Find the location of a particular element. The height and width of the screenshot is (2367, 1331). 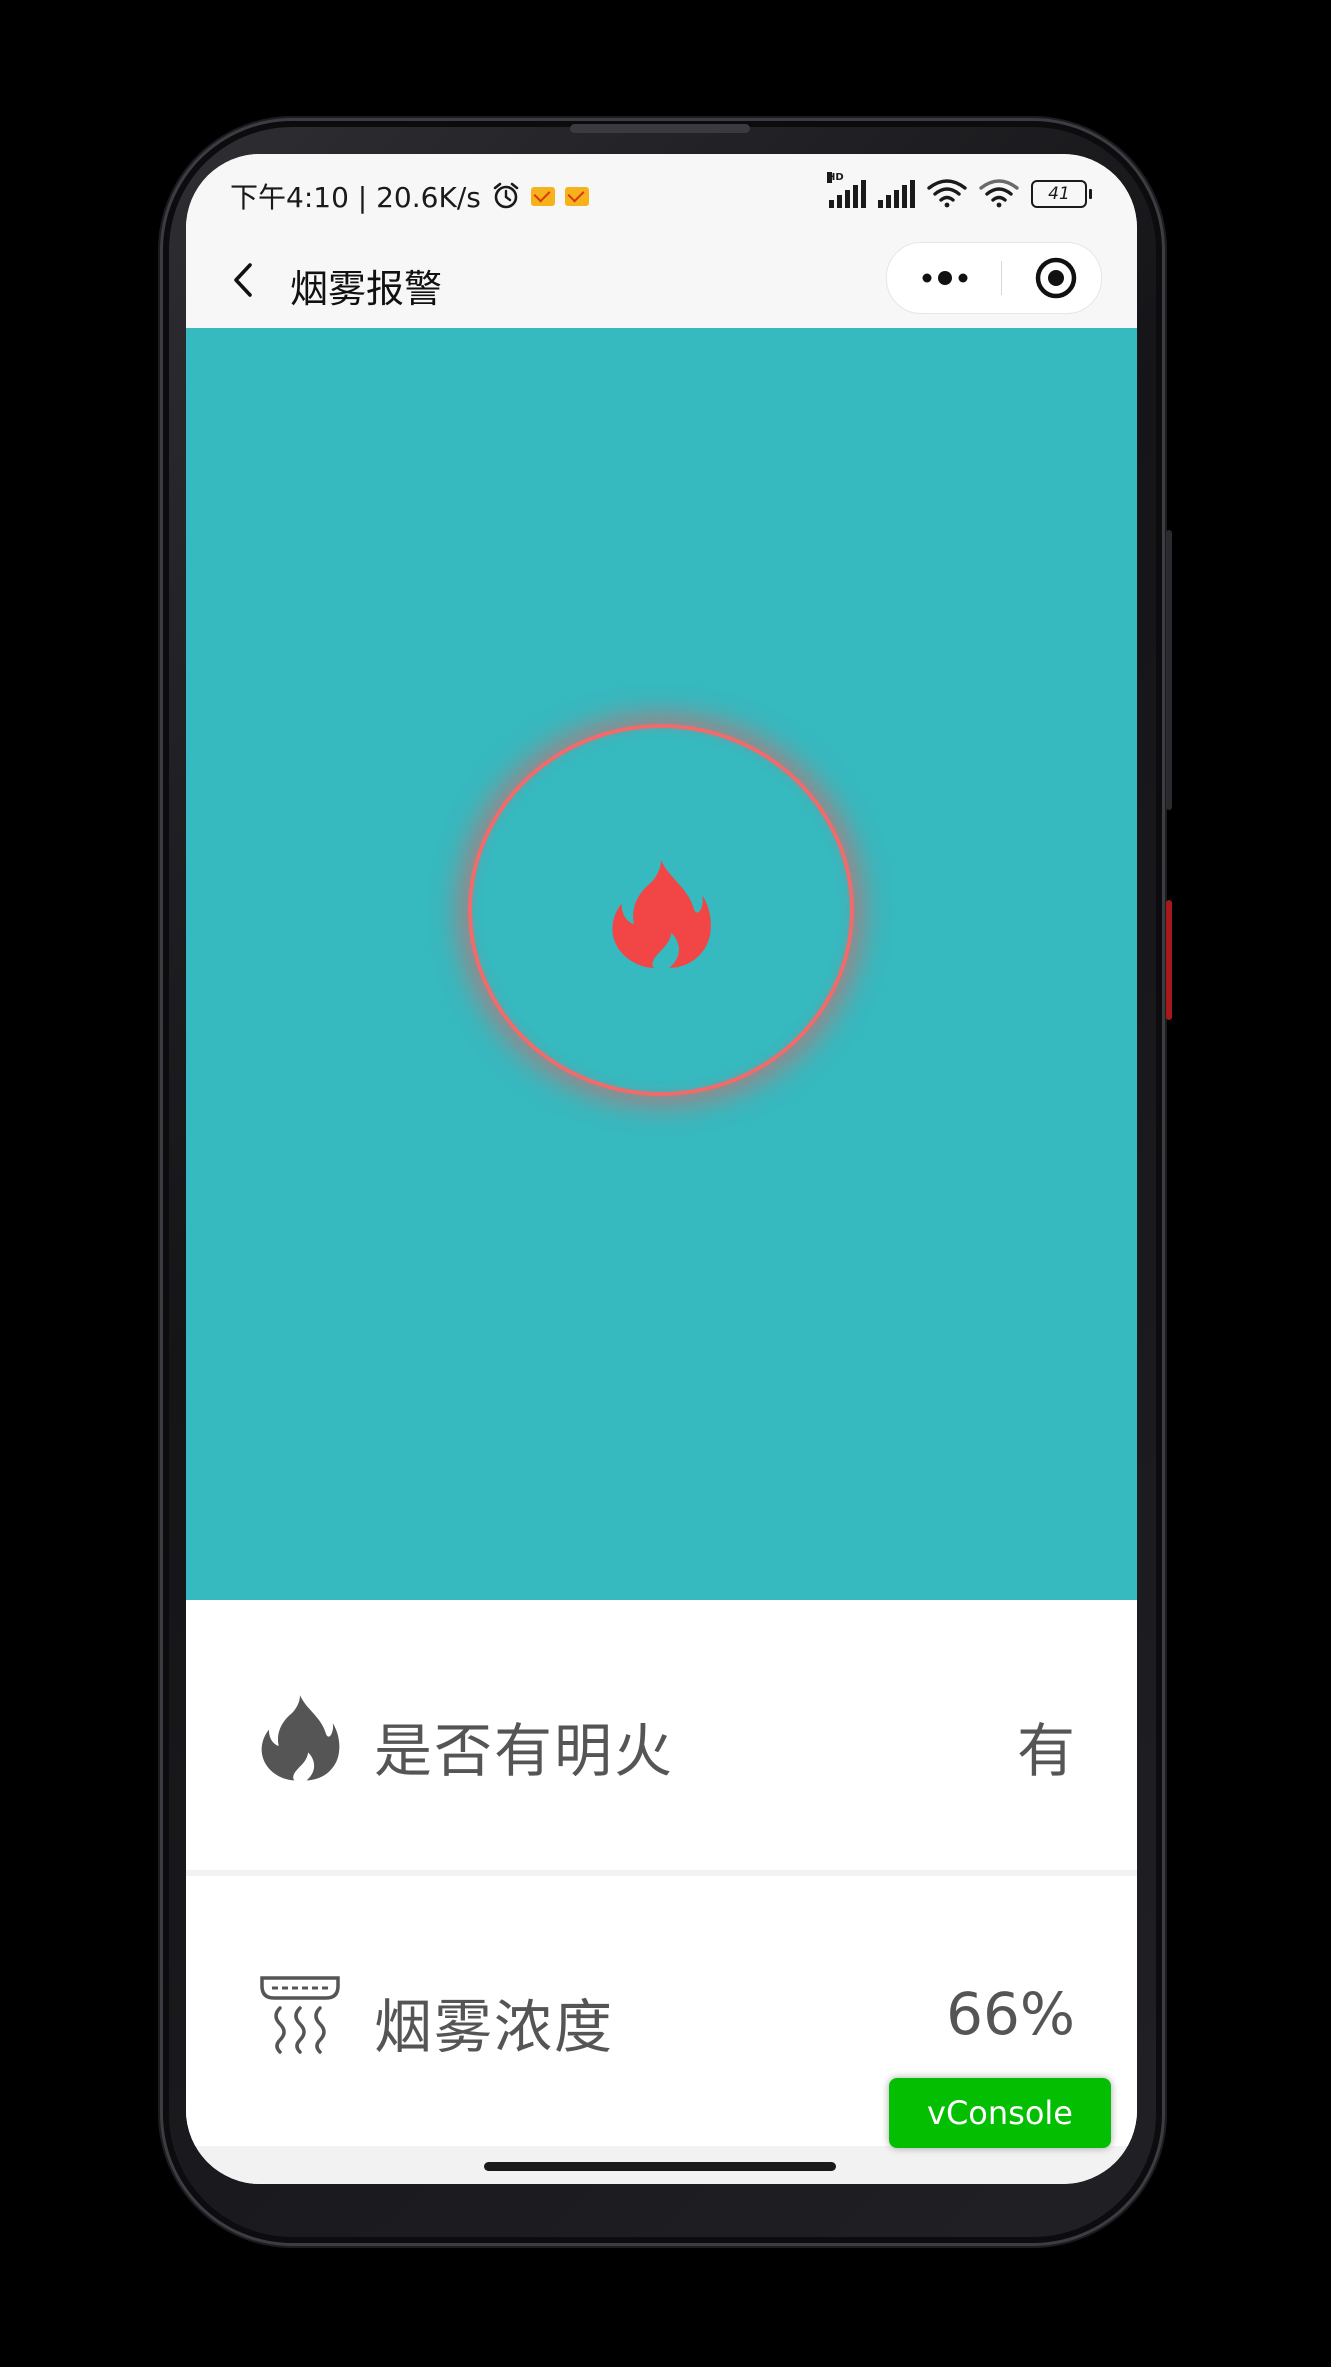

hd-label: HD is located at coordinates (835, 177).